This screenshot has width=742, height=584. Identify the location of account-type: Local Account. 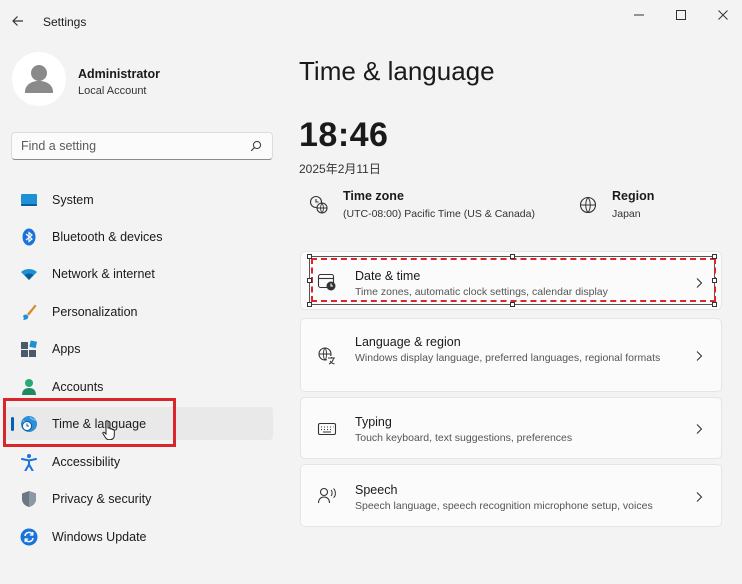
(112, 91).